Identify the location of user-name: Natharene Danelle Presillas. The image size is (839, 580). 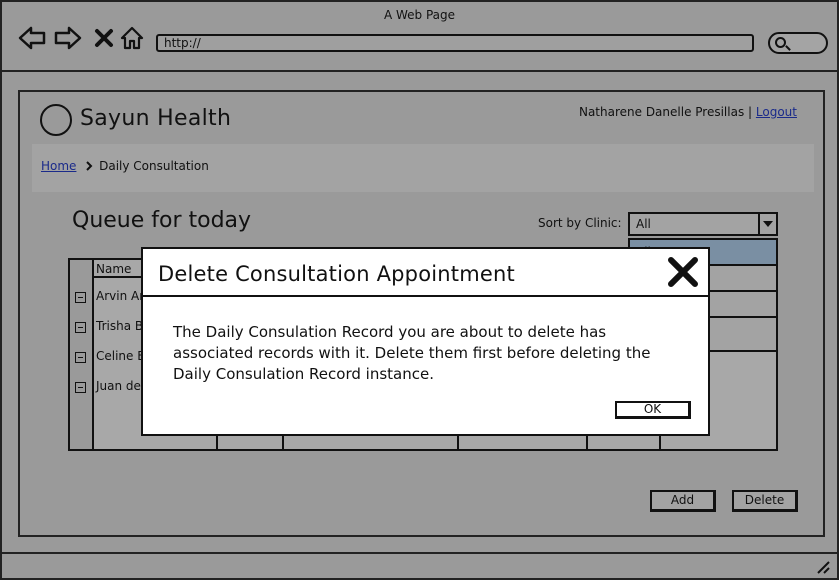
(661, 112).